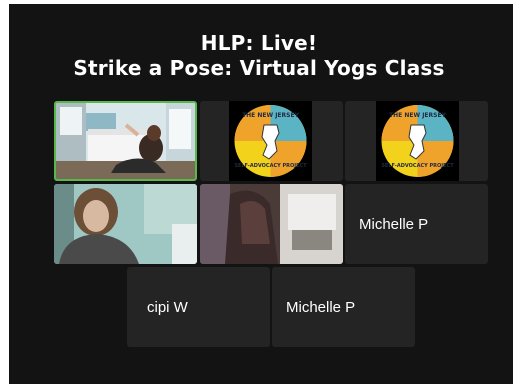 This screenshot has height=389, width=518. I want to click on participant-tile-name: cipi W, so click(198, 307).